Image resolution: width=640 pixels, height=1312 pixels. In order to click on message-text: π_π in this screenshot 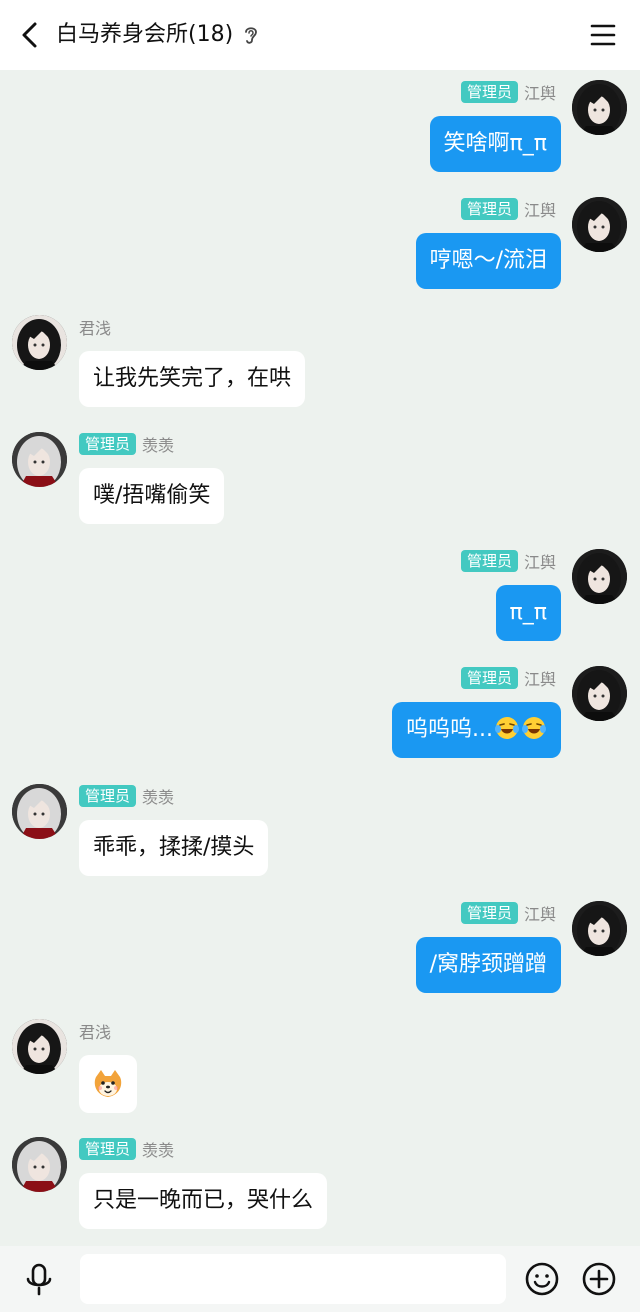, I will do `click(528, 612)`.